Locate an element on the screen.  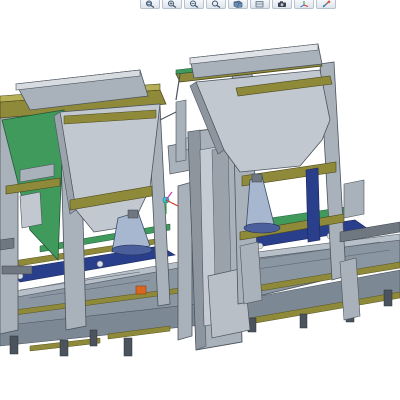
appearance-button is located at coordinates (326, 4).